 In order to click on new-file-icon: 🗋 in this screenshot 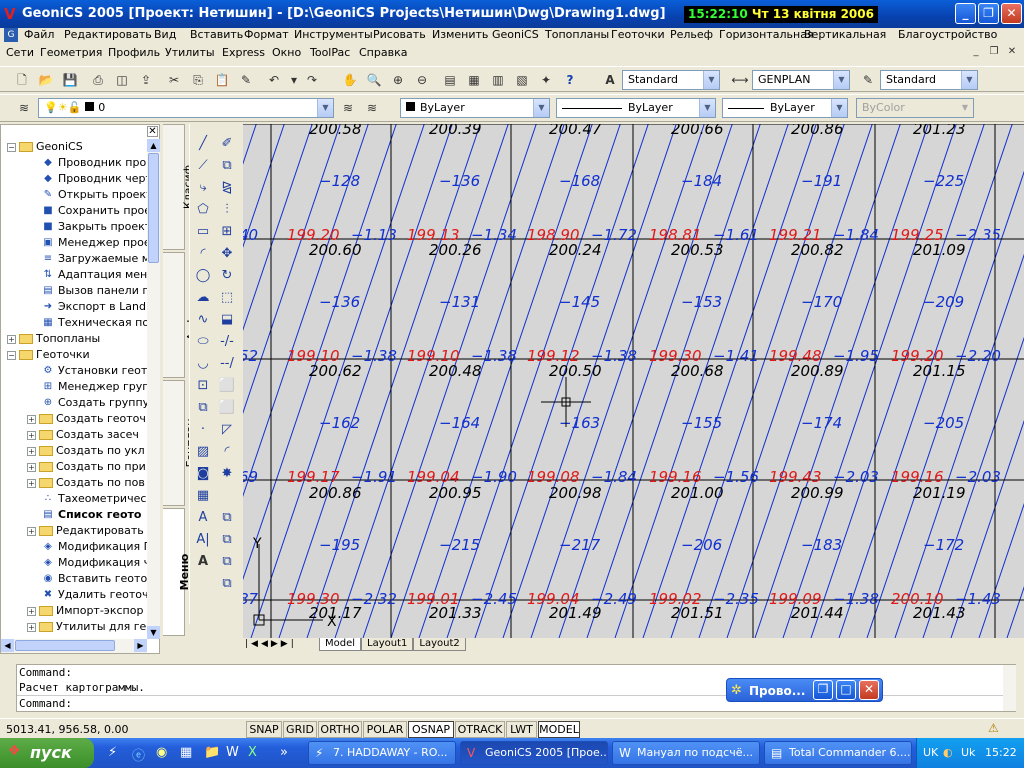, I will do `click(22, 80)`.